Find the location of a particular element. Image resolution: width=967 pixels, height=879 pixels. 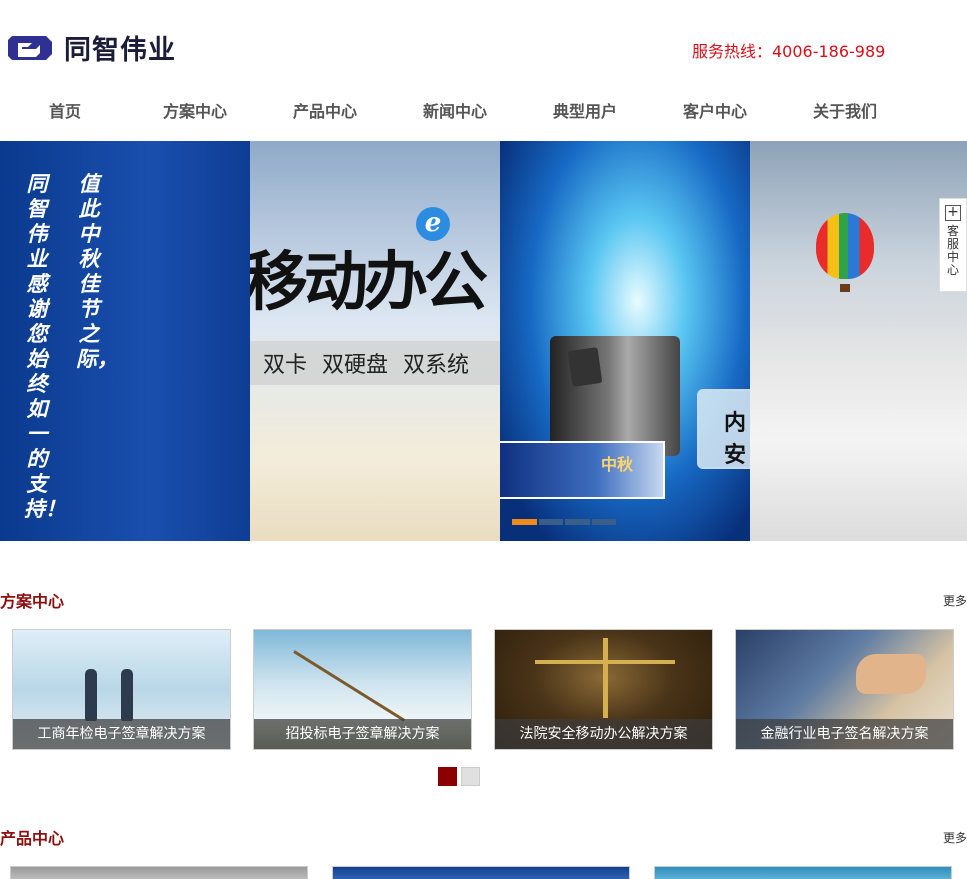

banner-panel-device: 内 安 中秋 is located at coordinates (625, 341).